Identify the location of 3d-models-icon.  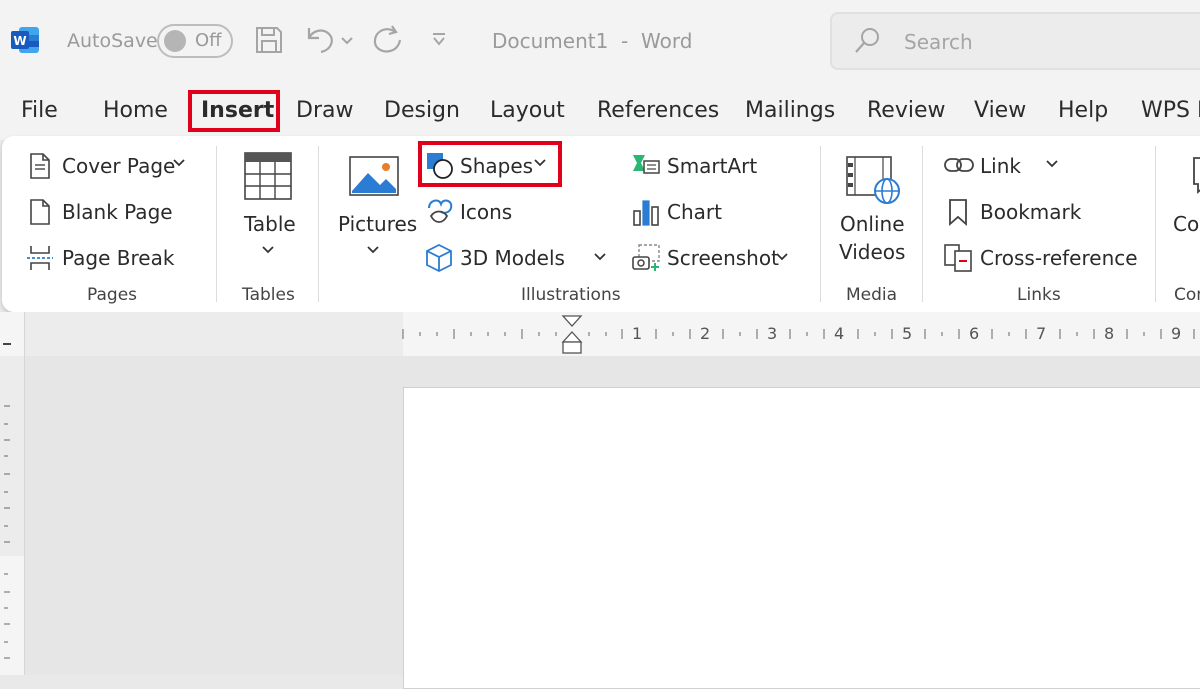
(439, 258).